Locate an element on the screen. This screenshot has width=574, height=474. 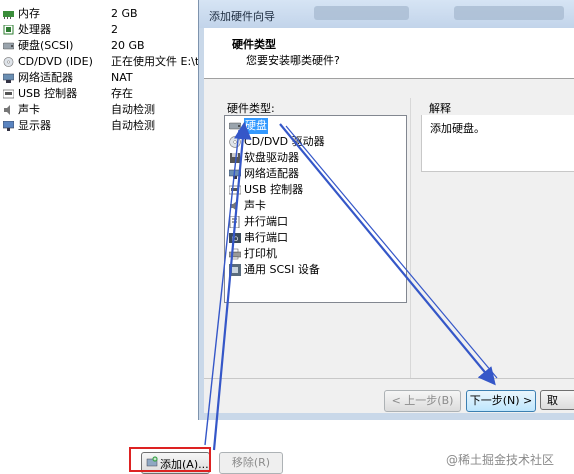
list-item-label: 网络适配器 is located at coordinates (271, 173).